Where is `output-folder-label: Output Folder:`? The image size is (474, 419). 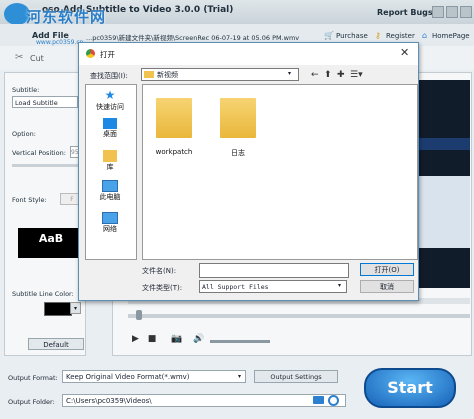 output-folder-label: Output Folder: is located at coordinates (31, 402).